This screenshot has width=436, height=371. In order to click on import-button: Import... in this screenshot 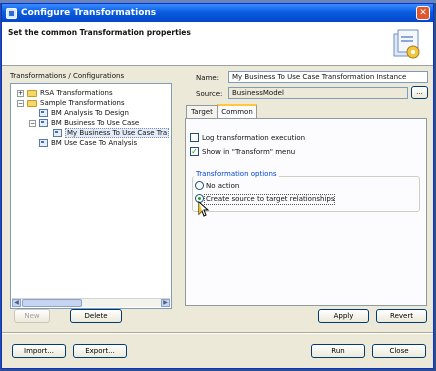, I will do `click(39, 351)`.